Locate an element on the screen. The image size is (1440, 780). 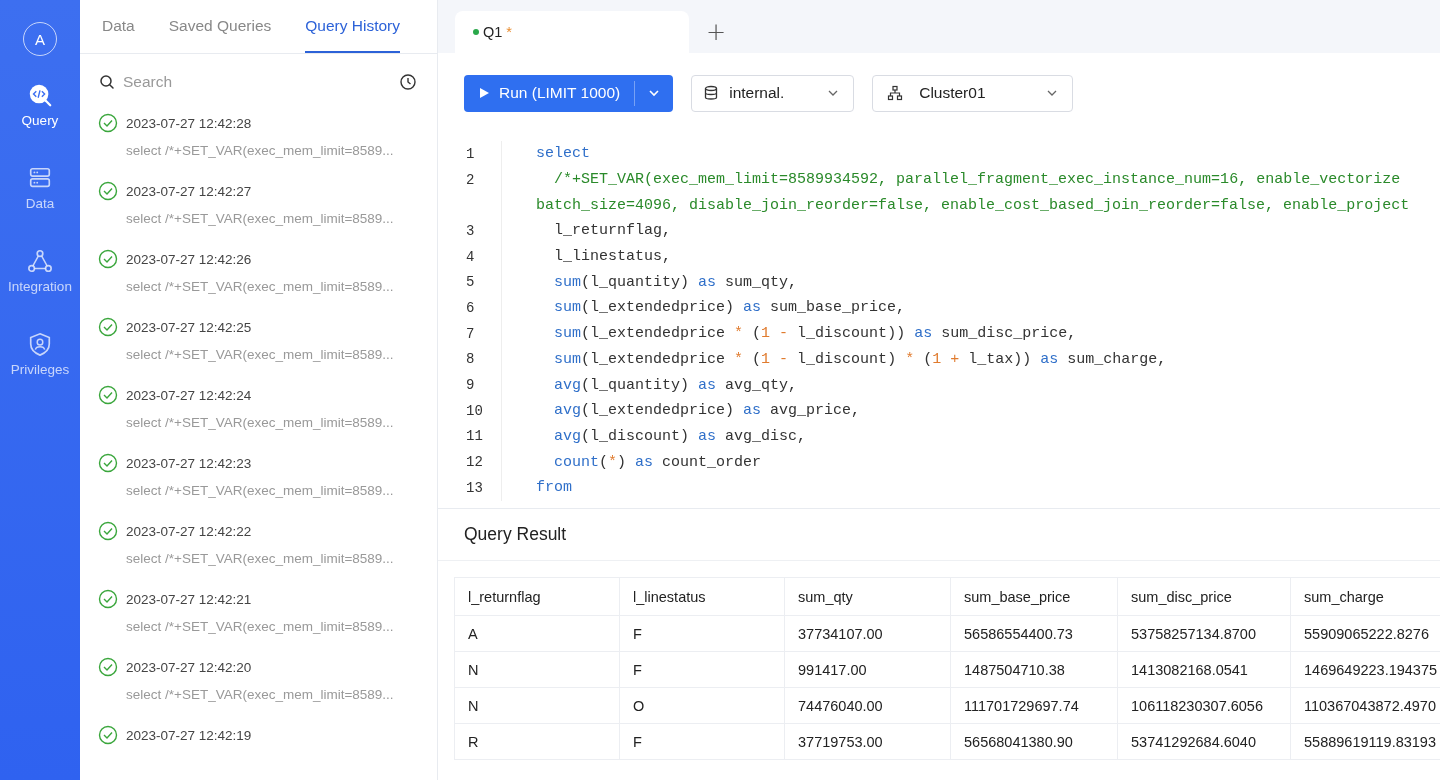
search-field: Search is located at coordinates (257, 82).